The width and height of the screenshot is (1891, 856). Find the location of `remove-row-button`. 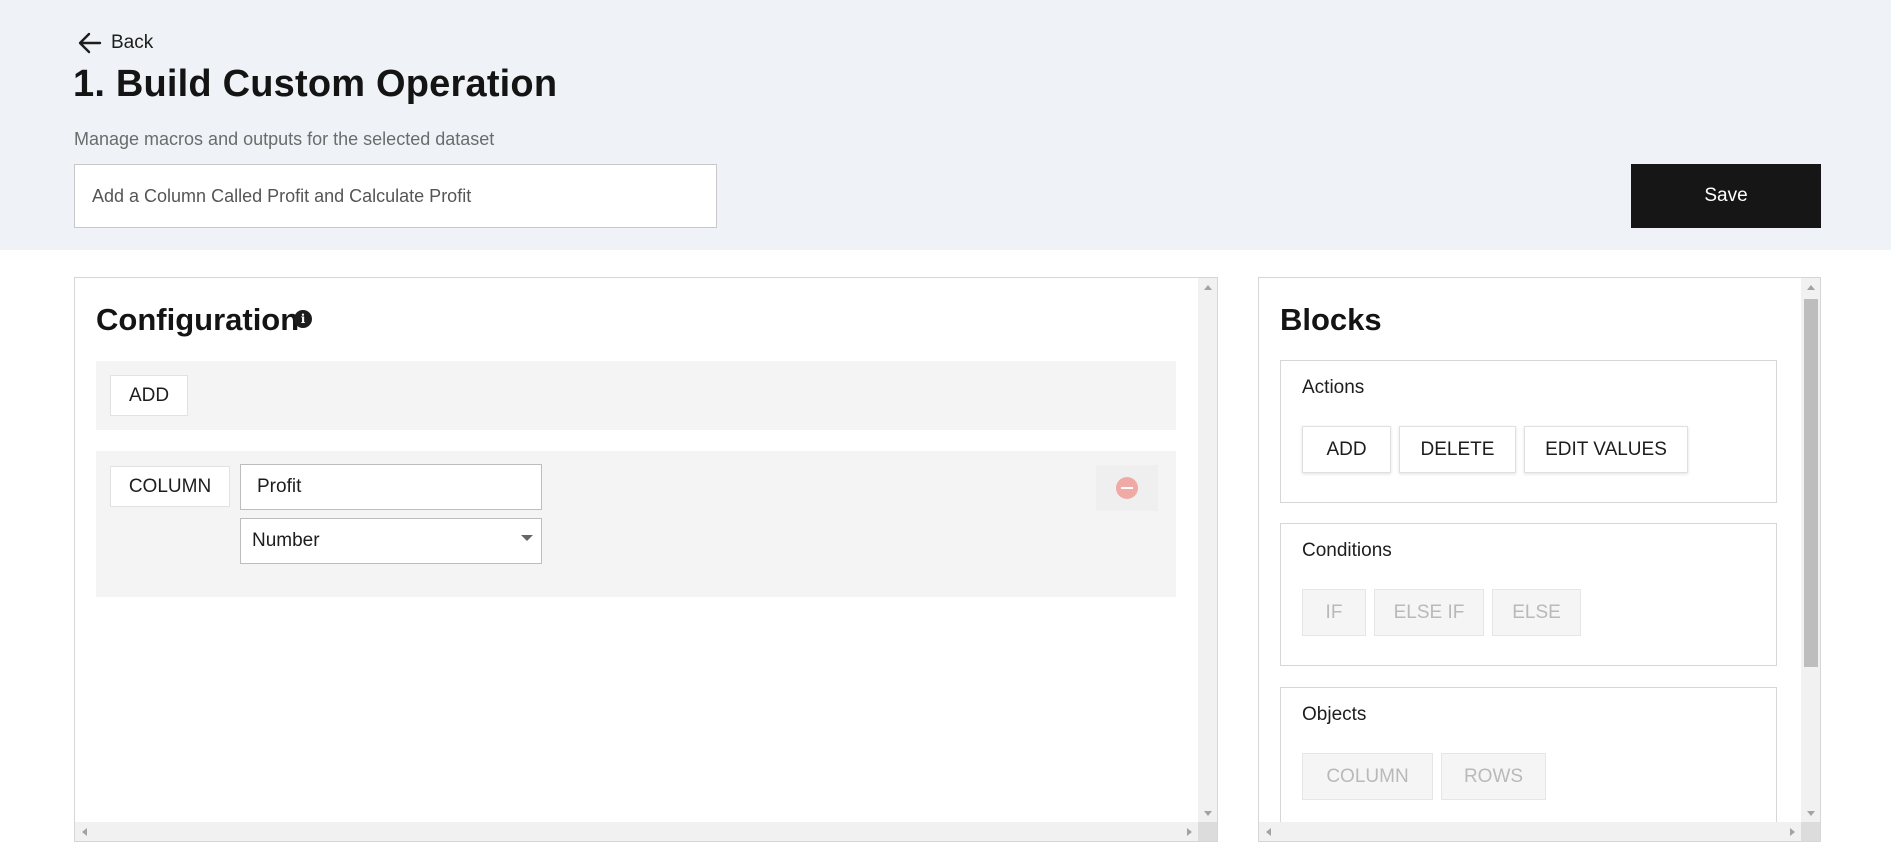

remove-row-button is located at coordinates (1127, 488).